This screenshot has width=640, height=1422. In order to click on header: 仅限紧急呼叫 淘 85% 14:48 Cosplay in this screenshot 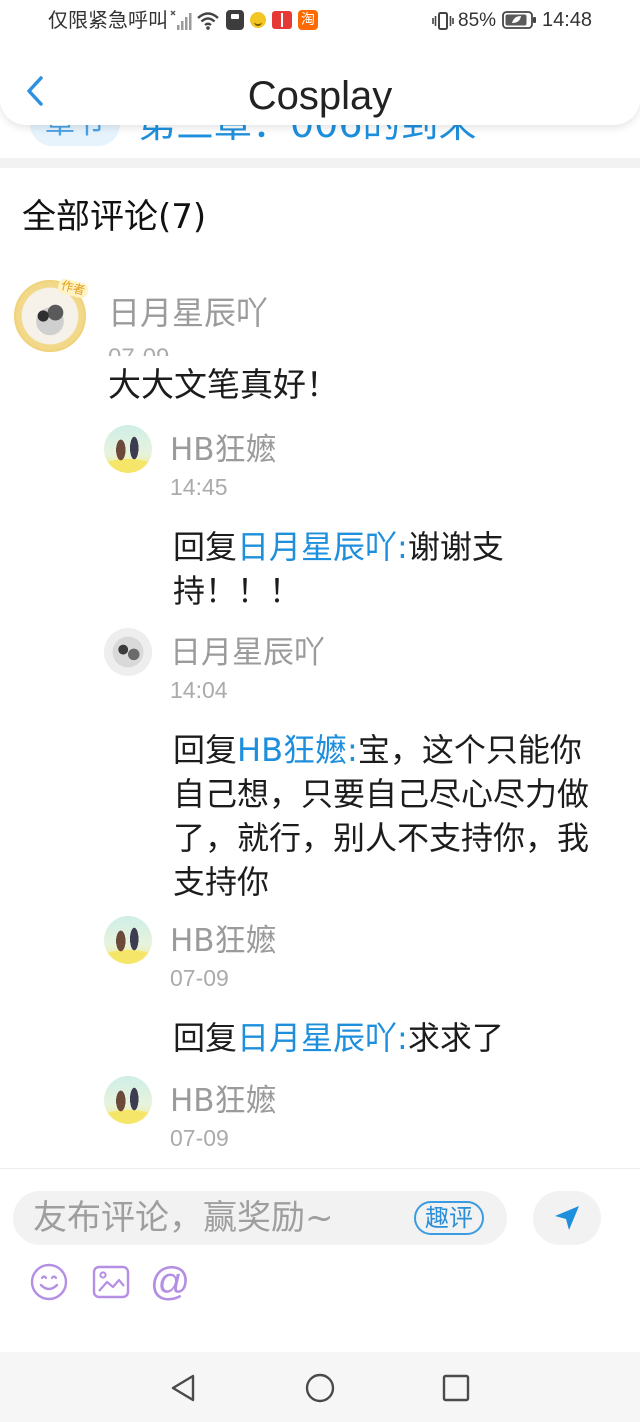, I will do `click(320, 62)`.